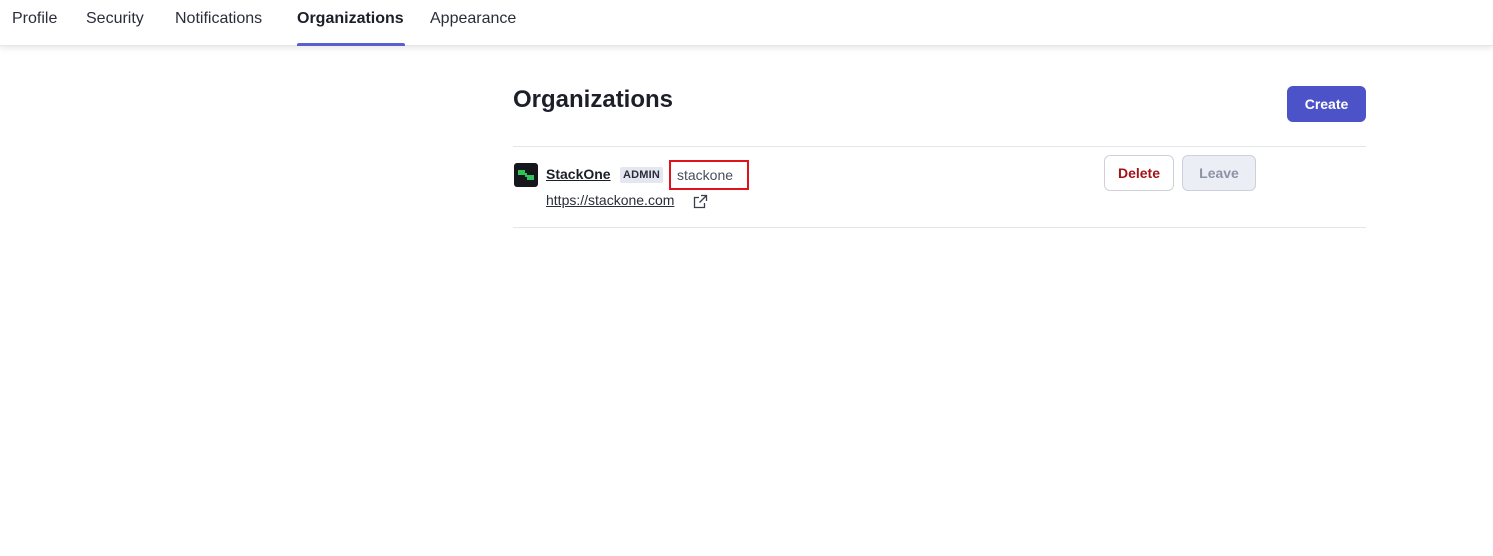 Image resolution: width=1493 pixels, height=556 pixels. Describe the element at coordinates (610, 200) in the screenshot. I see `organization-url-link: https://stackone.com` at that location.